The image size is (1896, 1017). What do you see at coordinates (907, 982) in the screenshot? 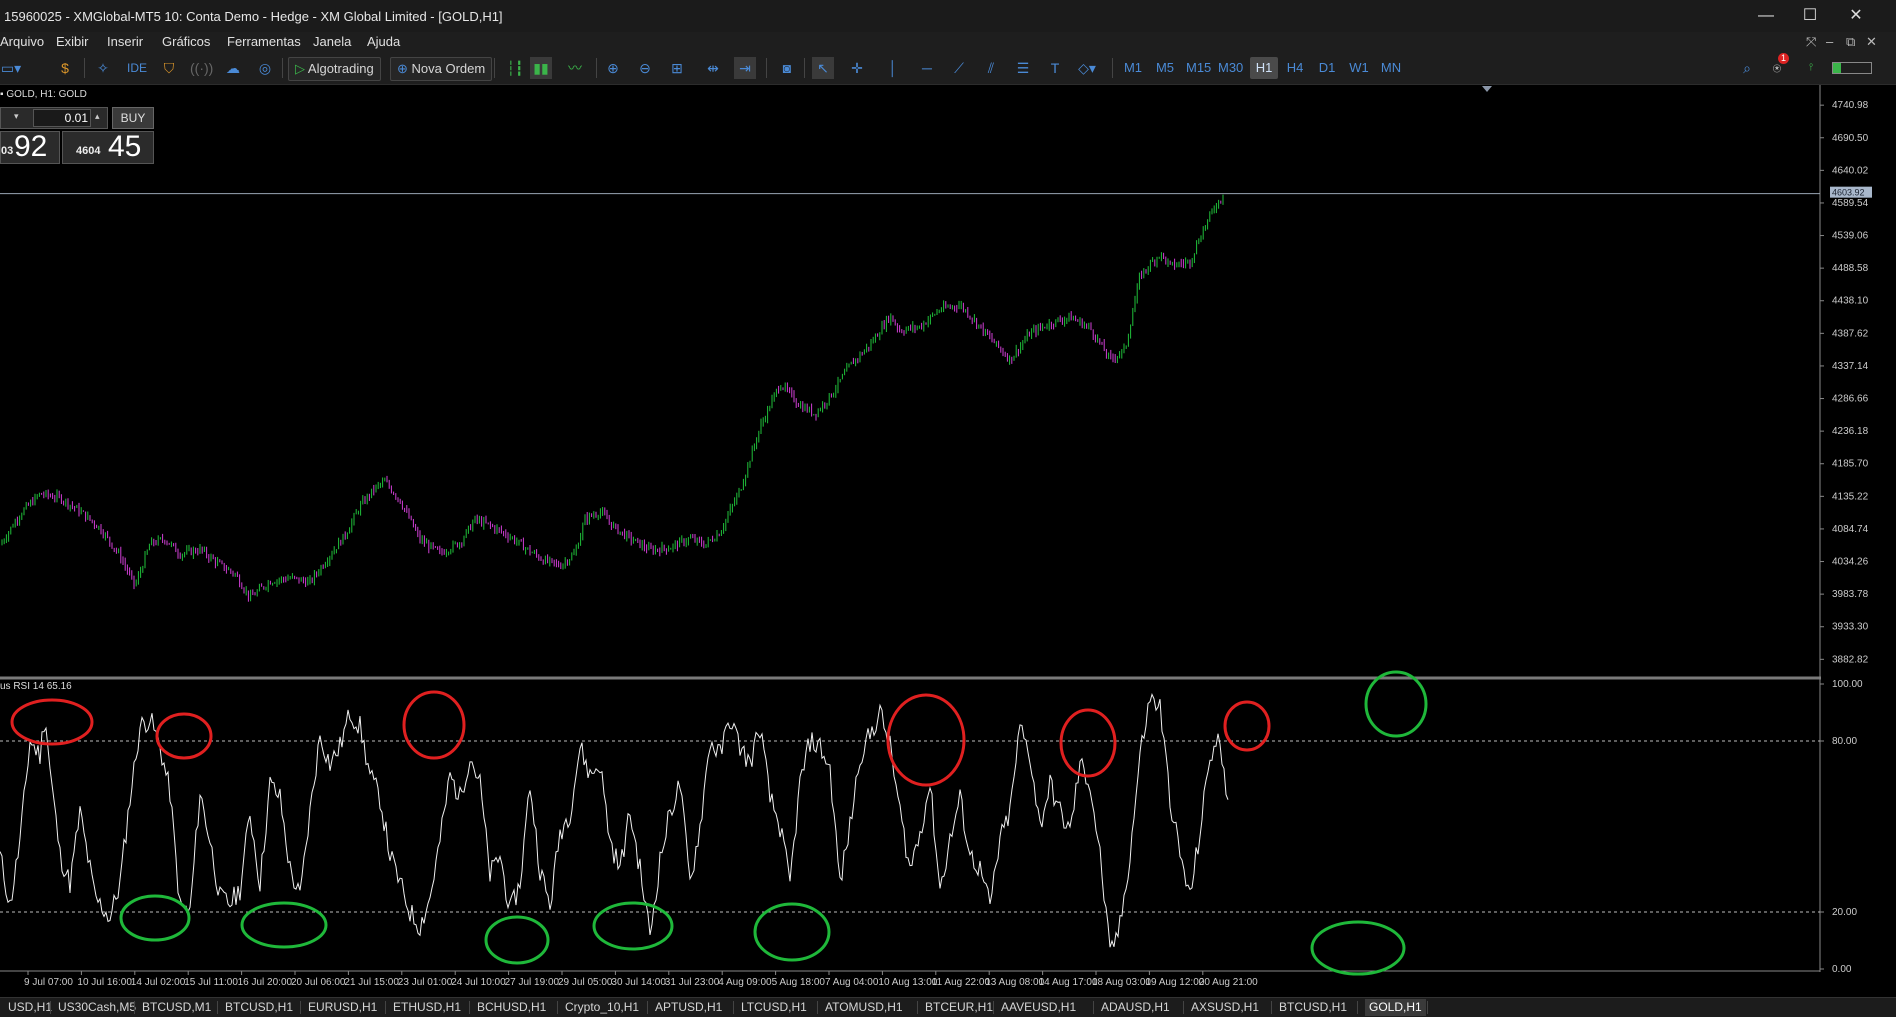
I see `time-axis-label: 10 Aug 13:00` at bounding box center [907, 982].